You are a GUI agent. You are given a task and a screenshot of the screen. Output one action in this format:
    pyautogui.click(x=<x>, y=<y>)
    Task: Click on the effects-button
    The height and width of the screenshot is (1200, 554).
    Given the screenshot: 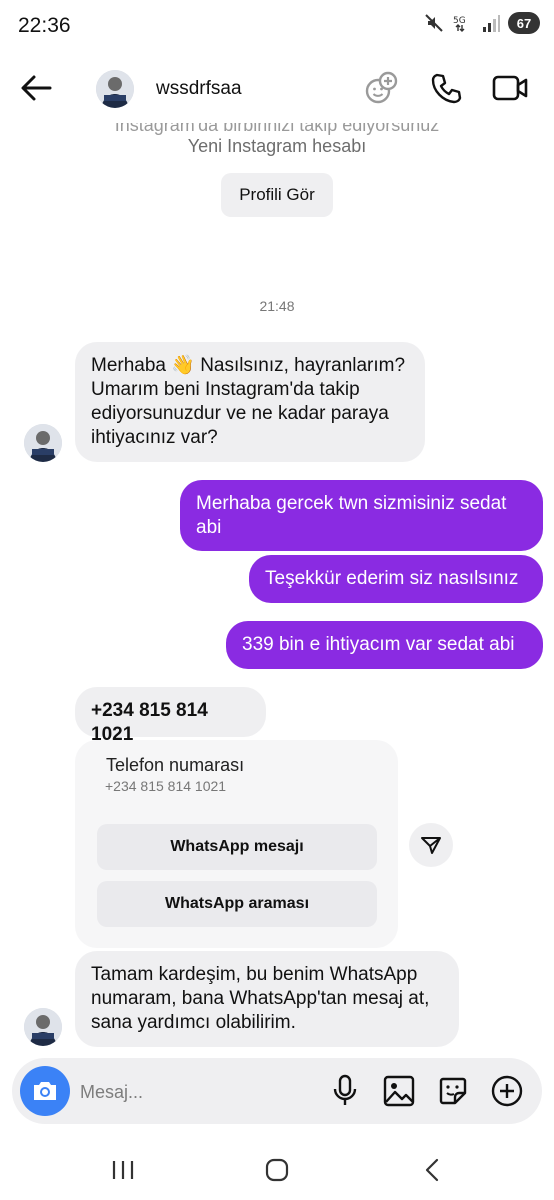 What is the action you would take?
    pyautogui.click(x=381, y=88)
    